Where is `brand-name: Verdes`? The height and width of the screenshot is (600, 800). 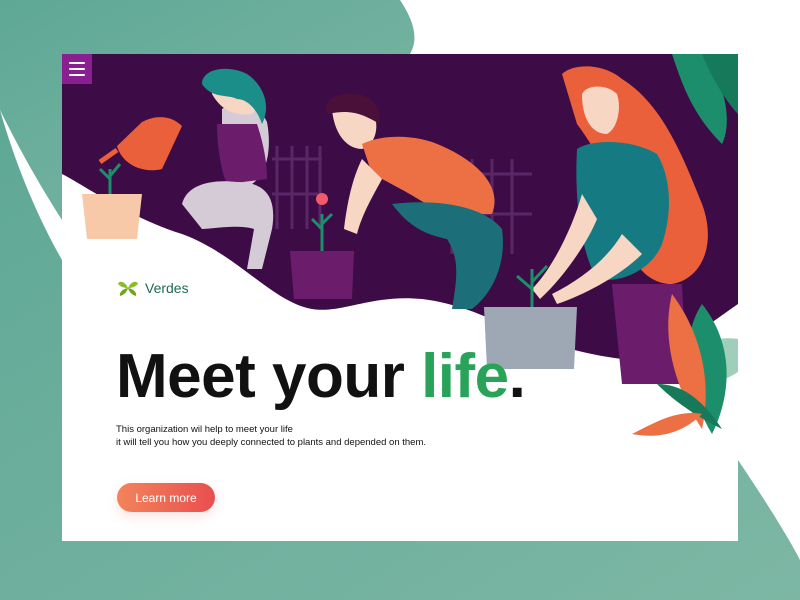 brand-name: Verdes is located at coordinates (167, 288).